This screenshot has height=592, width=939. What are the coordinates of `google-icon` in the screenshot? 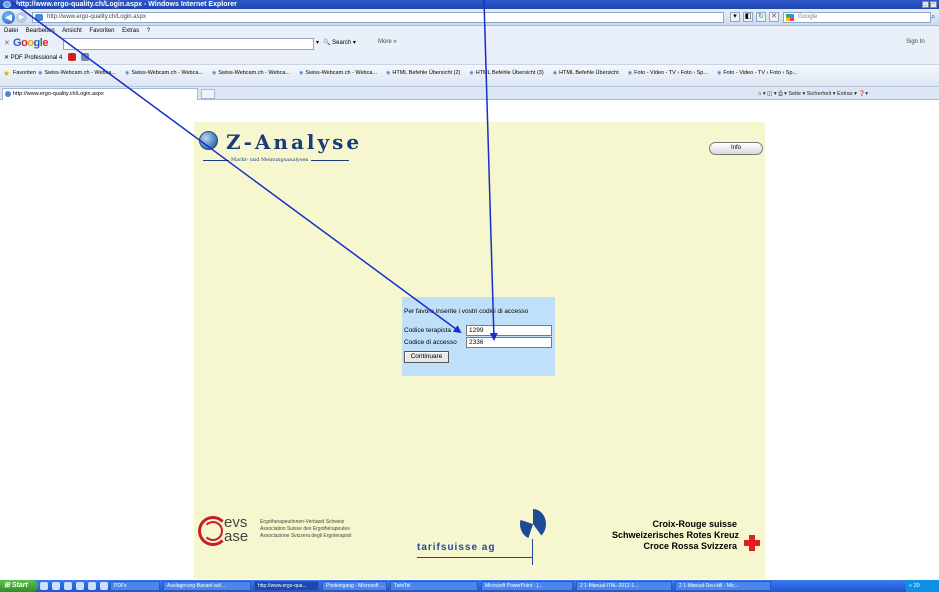 It's located at (790, 17).